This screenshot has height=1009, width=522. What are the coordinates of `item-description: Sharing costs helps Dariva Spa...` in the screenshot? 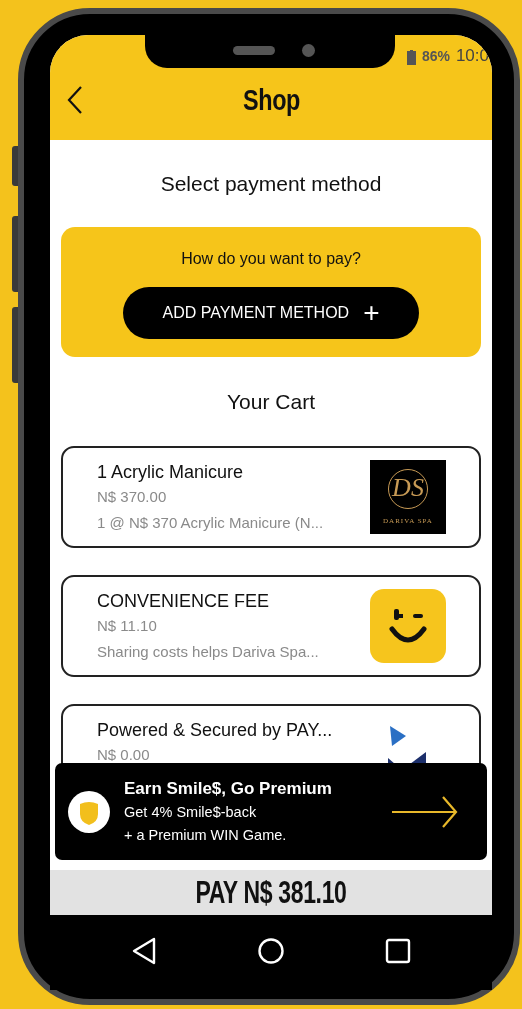 It's located at (208, 652).